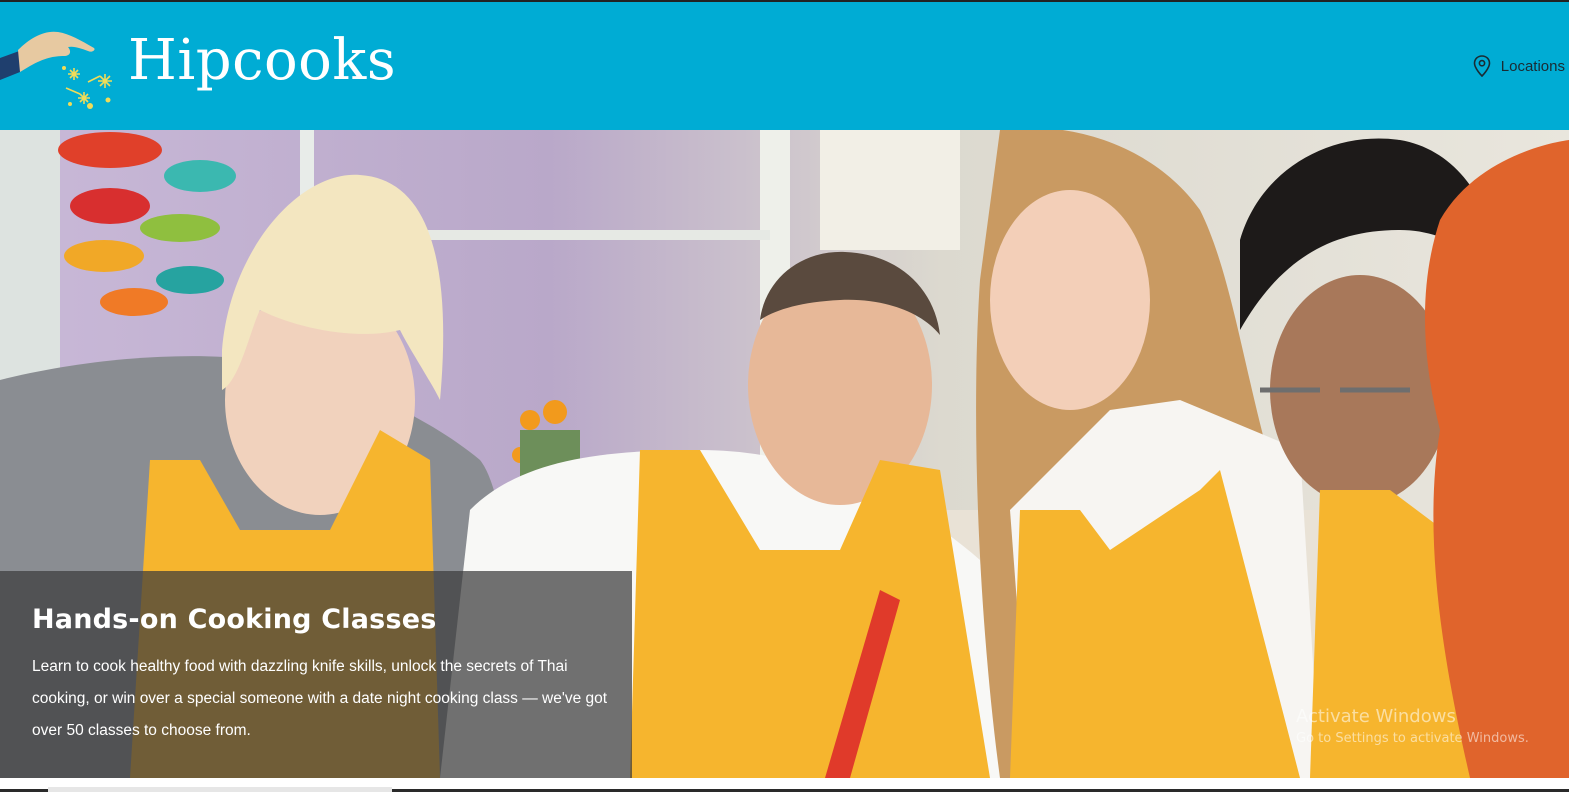 This screenshot has height=794, width=1569. What do you see at coordinates (1532, 66) in the screenshot?
I see `nav-locations-label: Locations` at bounding box center [1532, 66].